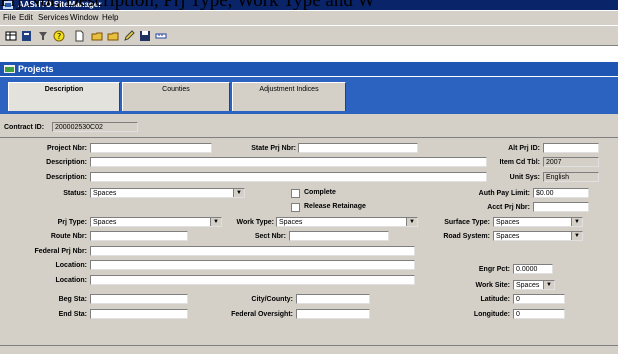 Image resolution: width=618 pixels, height=354 pixels. Describe the element at coordinates (72, 222) in the screenshot. I see `prj-type-label: Prj Type:` at that location.